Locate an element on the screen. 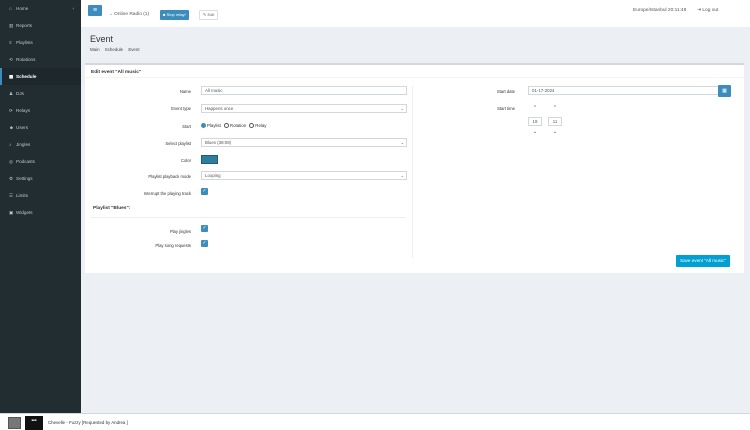 The width and height of the screenshot is (750, 430). name-input: All music is located at coordinates (304, 90).